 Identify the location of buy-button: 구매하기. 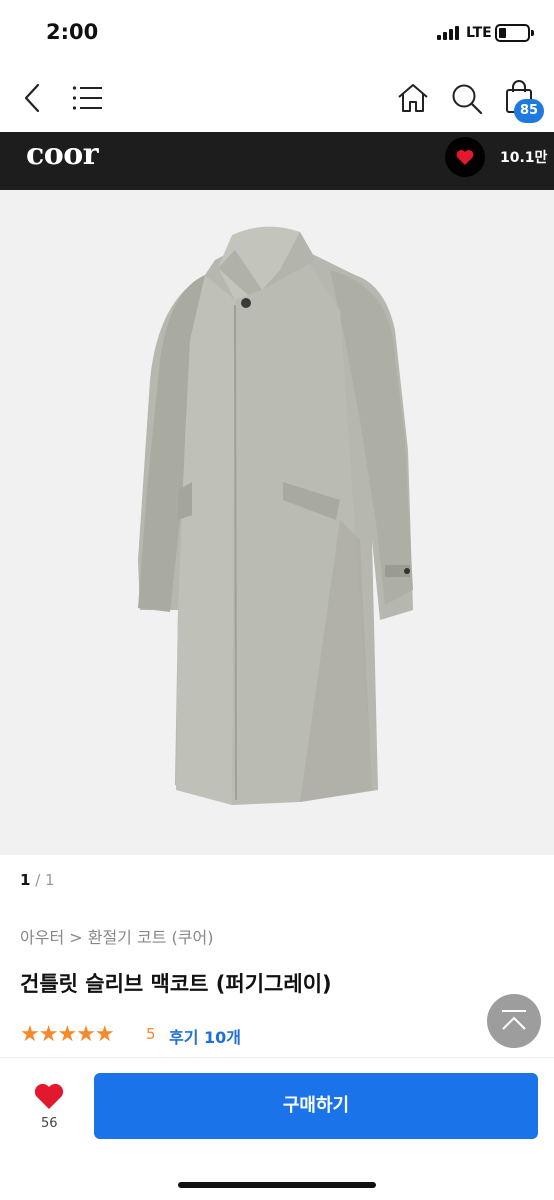
(316, 1106).